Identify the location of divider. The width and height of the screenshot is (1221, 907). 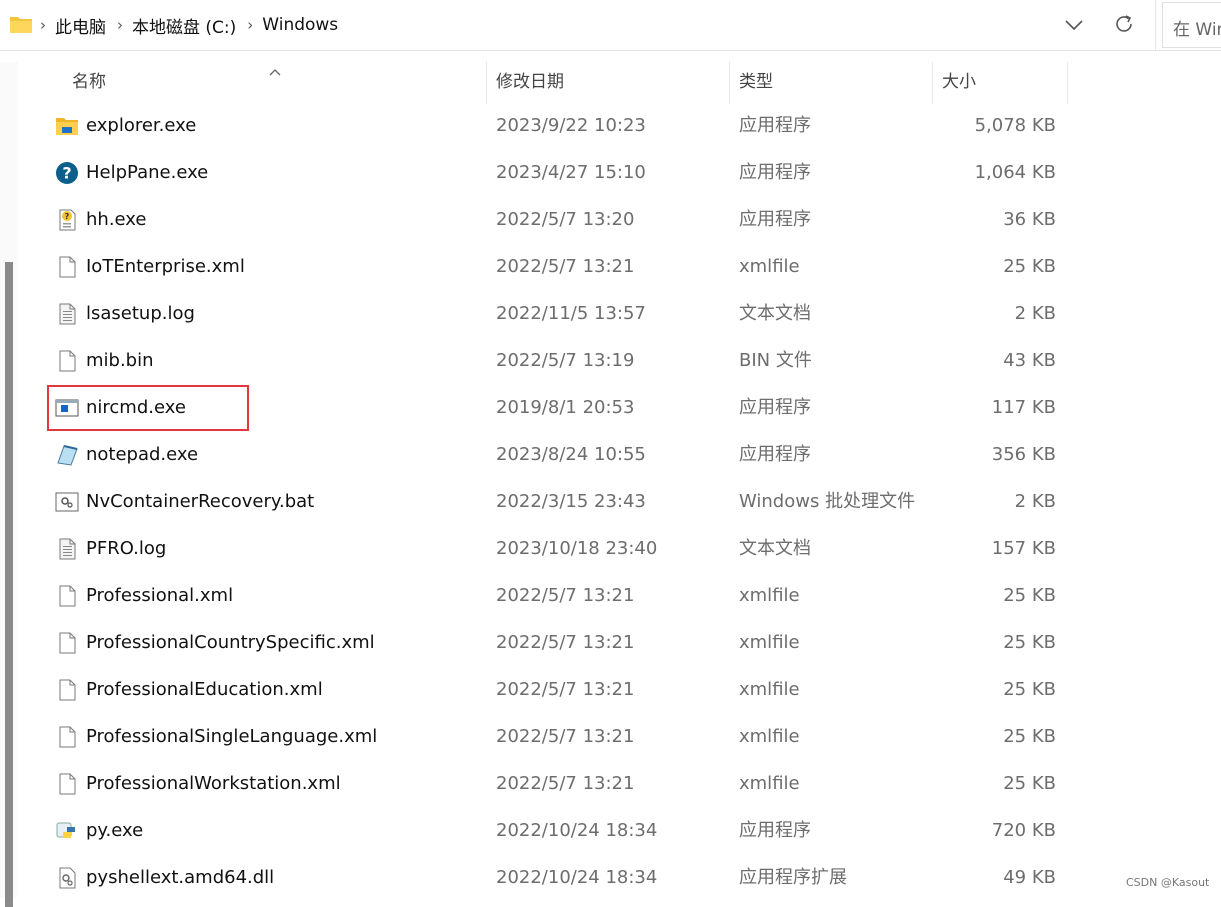
(1155, 25).